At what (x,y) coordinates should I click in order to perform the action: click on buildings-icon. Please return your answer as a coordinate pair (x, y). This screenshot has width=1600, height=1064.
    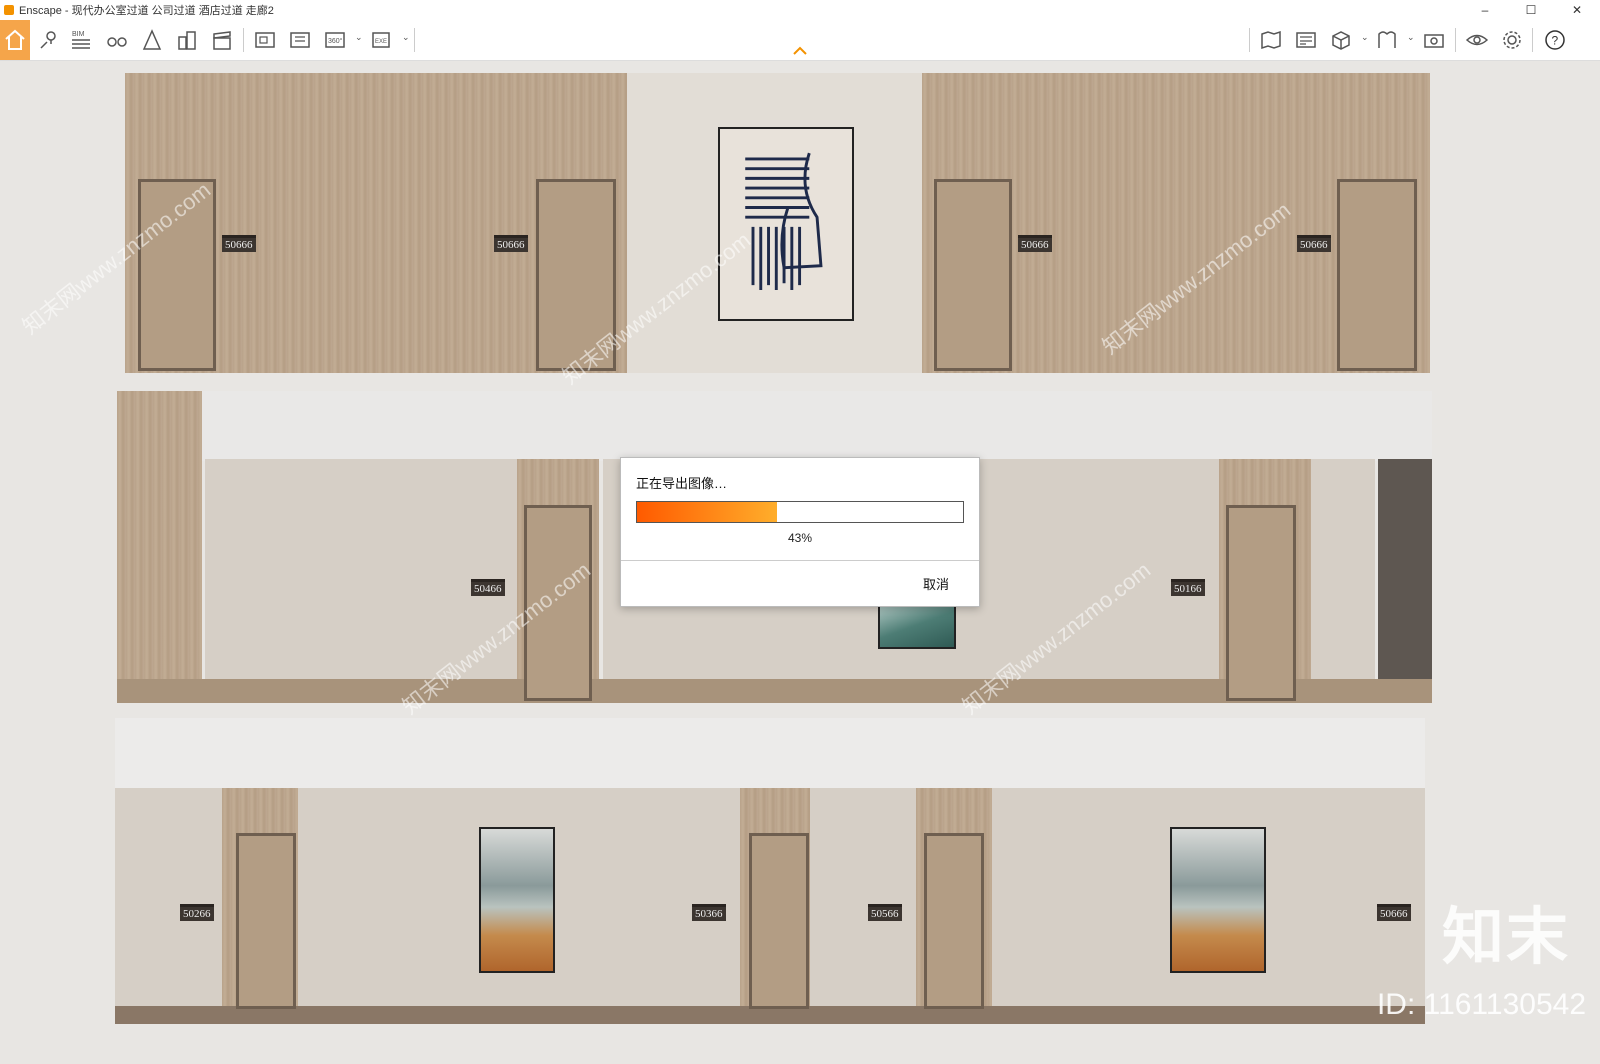
    Looking at the image, I should click on (187, 40).